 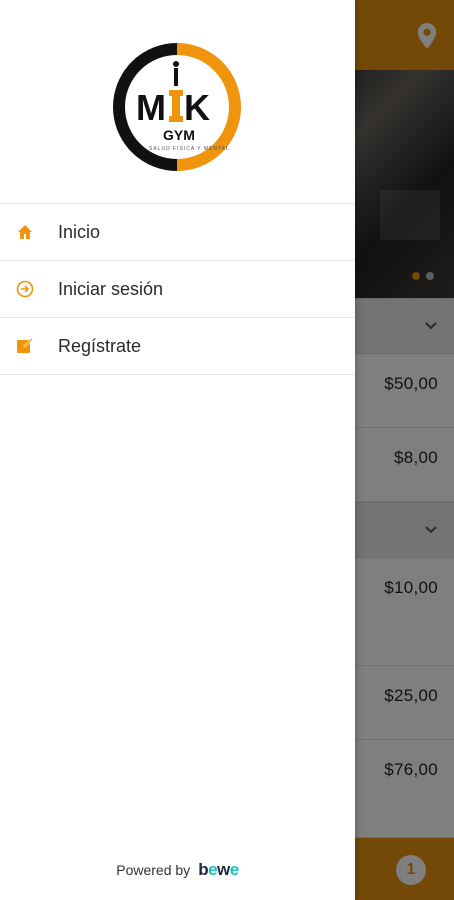 I want to click on gym-logo: M K GYM SALUD FISICA Y MENTAL, so click(x=177, y=107).